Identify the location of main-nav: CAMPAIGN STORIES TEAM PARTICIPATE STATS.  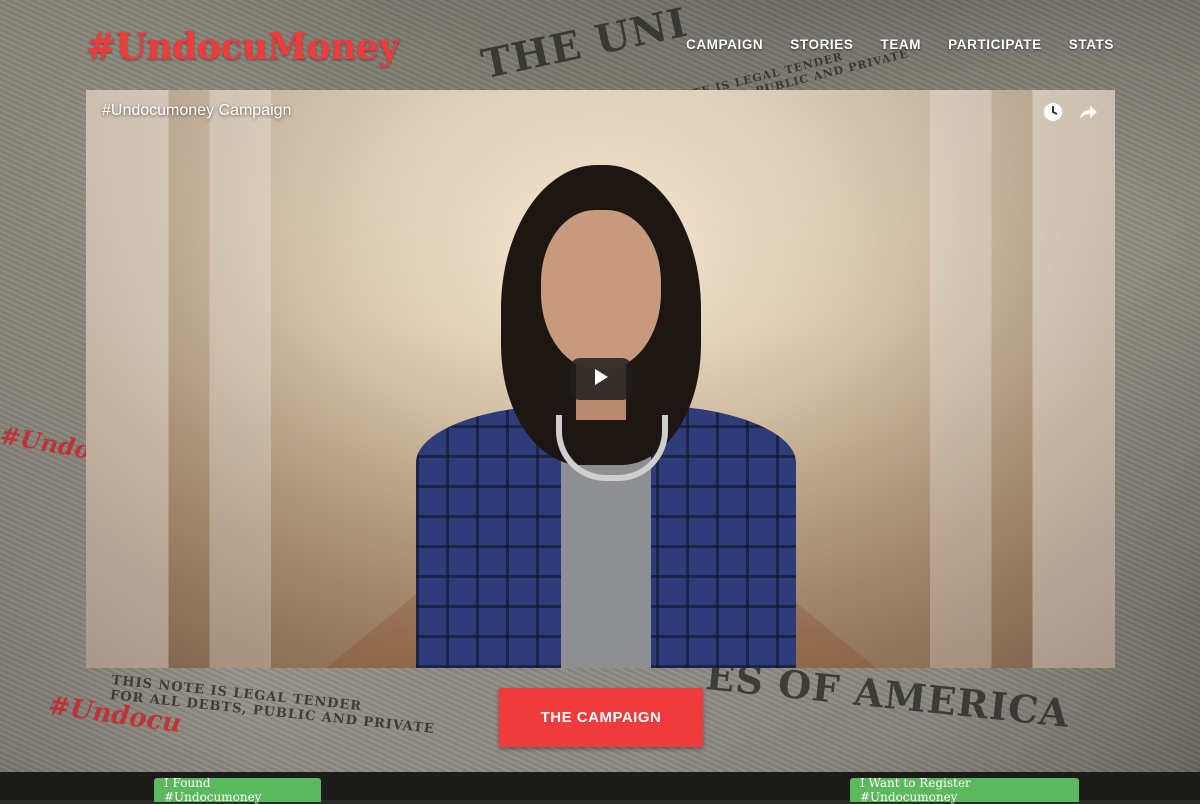
(900, 44).